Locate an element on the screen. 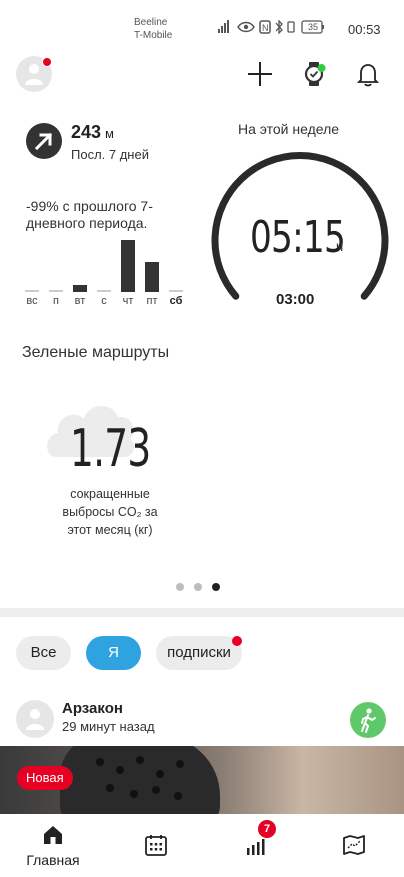 The height and width of the screenshot is (877, 404). duration-unit: ч is located at coordinates (340, 246).